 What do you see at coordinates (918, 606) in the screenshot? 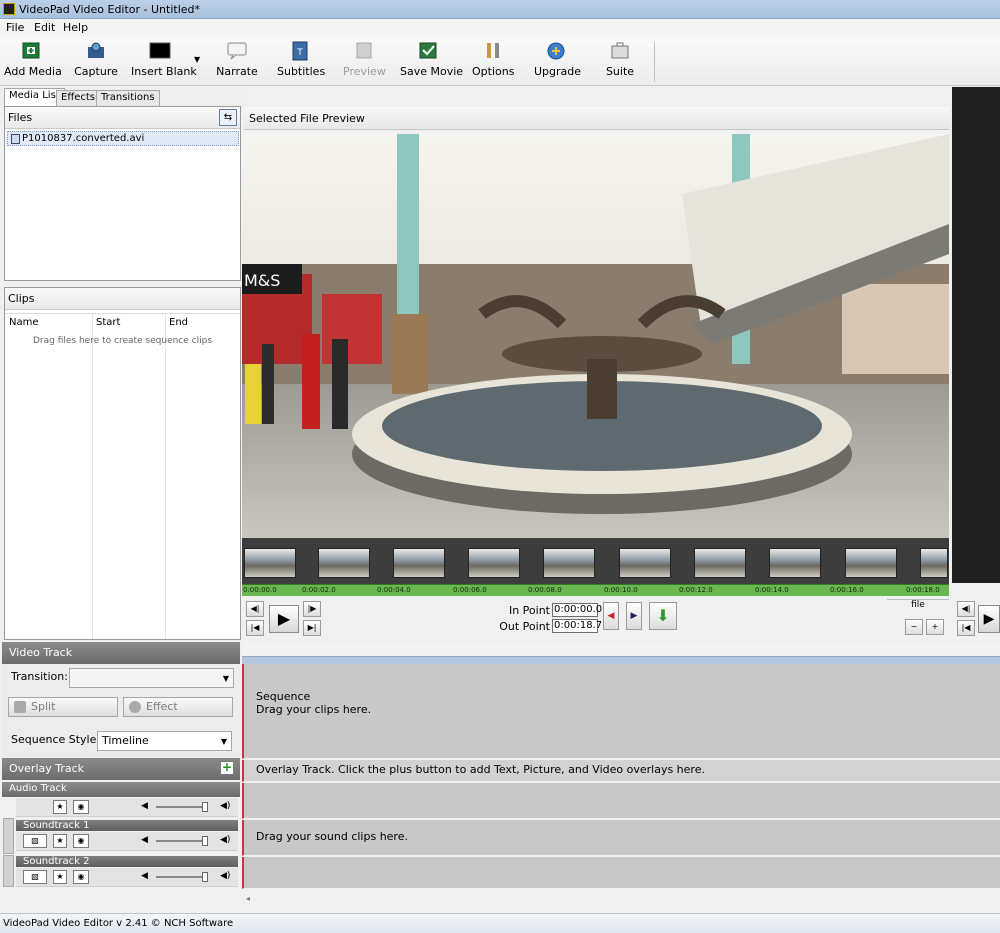
I see `file-tab: file` at bounding box center [918, 606].